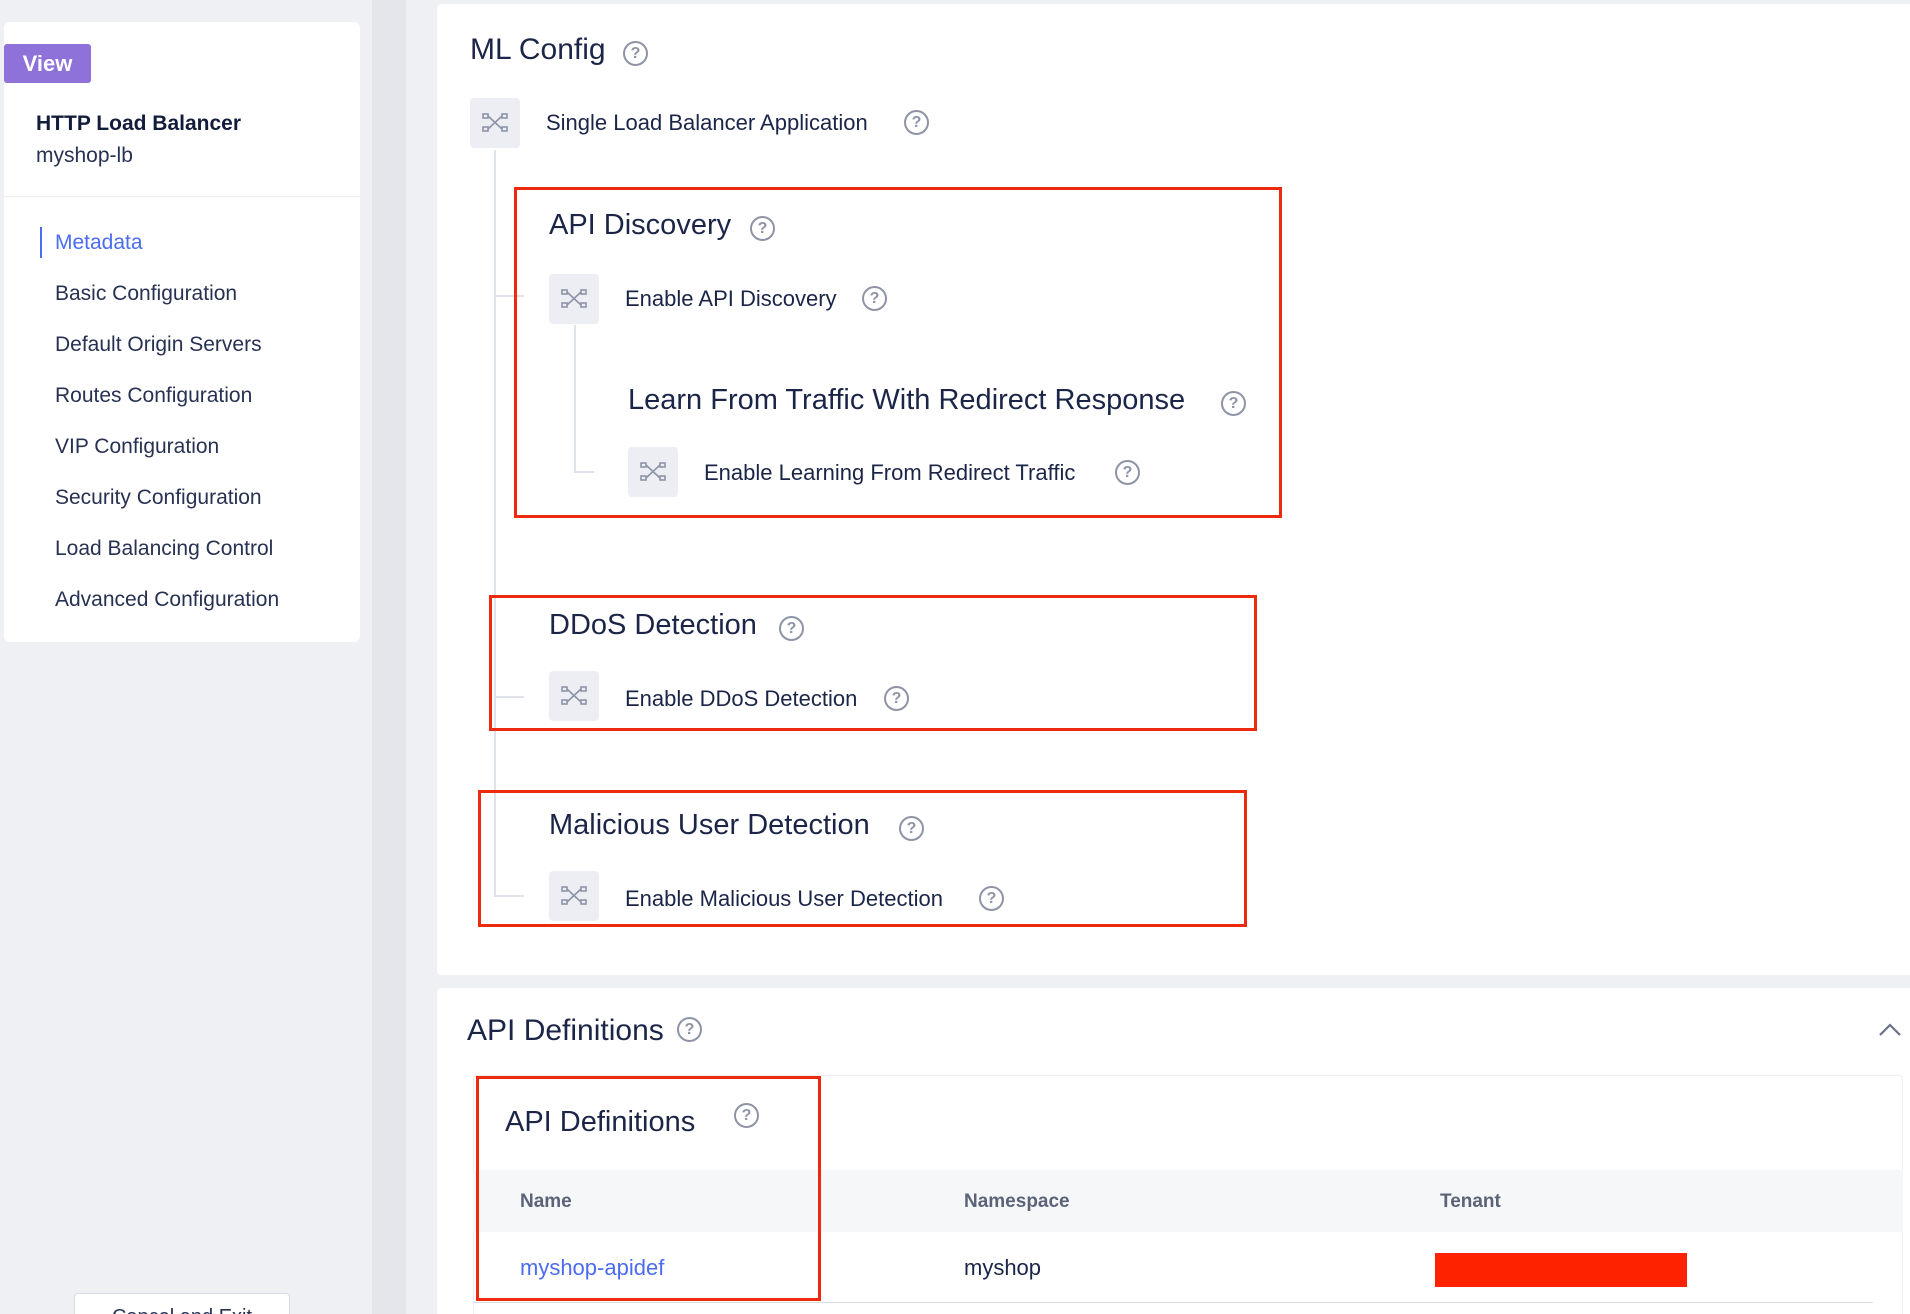  What do you see at coordinates (389, 657) in the screenshot?
I see `scroll-gutter` at bounding box center [389, 657].